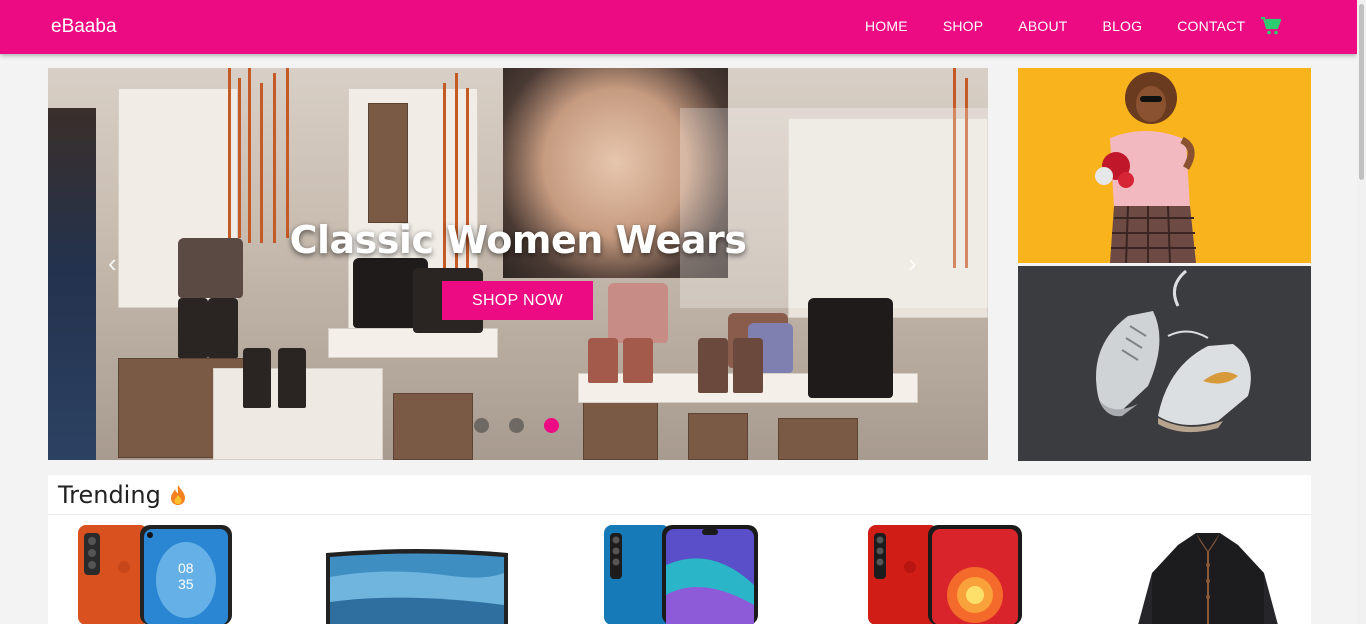 The height and width of the screenshot is (624, 1366). Describe the element at coordinates (186, 584) in the screenshot. I see `svg-text: 35` at that location.